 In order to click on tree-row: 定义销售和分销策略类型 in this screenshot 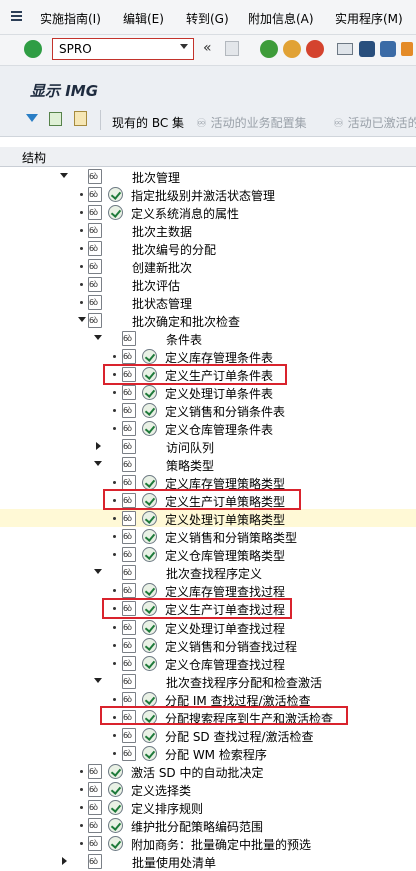, I will do `click(208, 536)`.